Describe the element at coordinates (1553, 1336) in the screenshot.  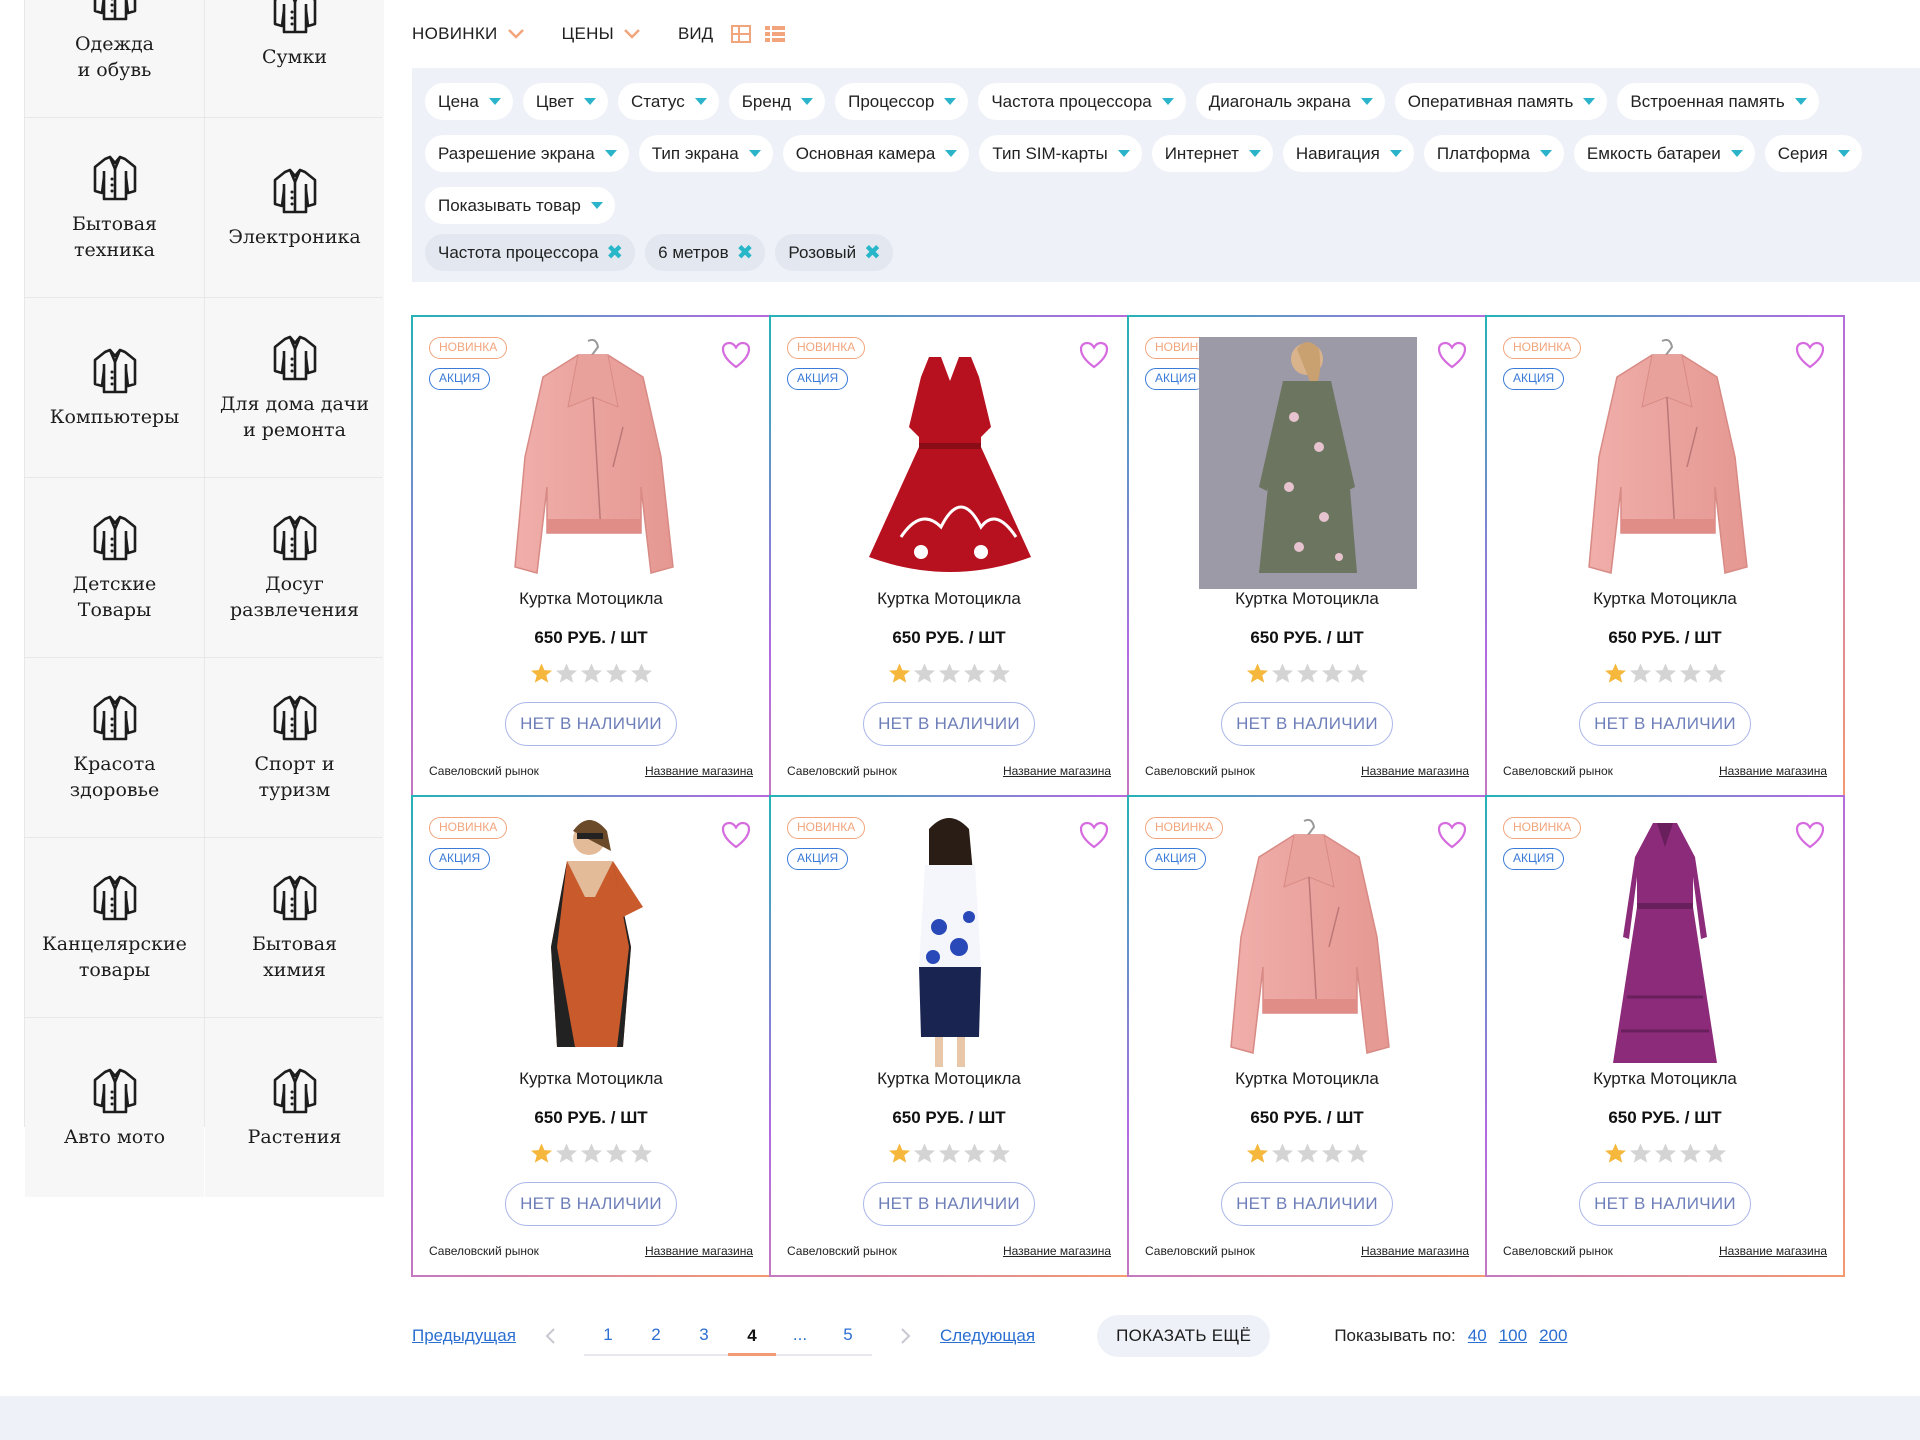
I see `per-page-option-200: 200` at that location.